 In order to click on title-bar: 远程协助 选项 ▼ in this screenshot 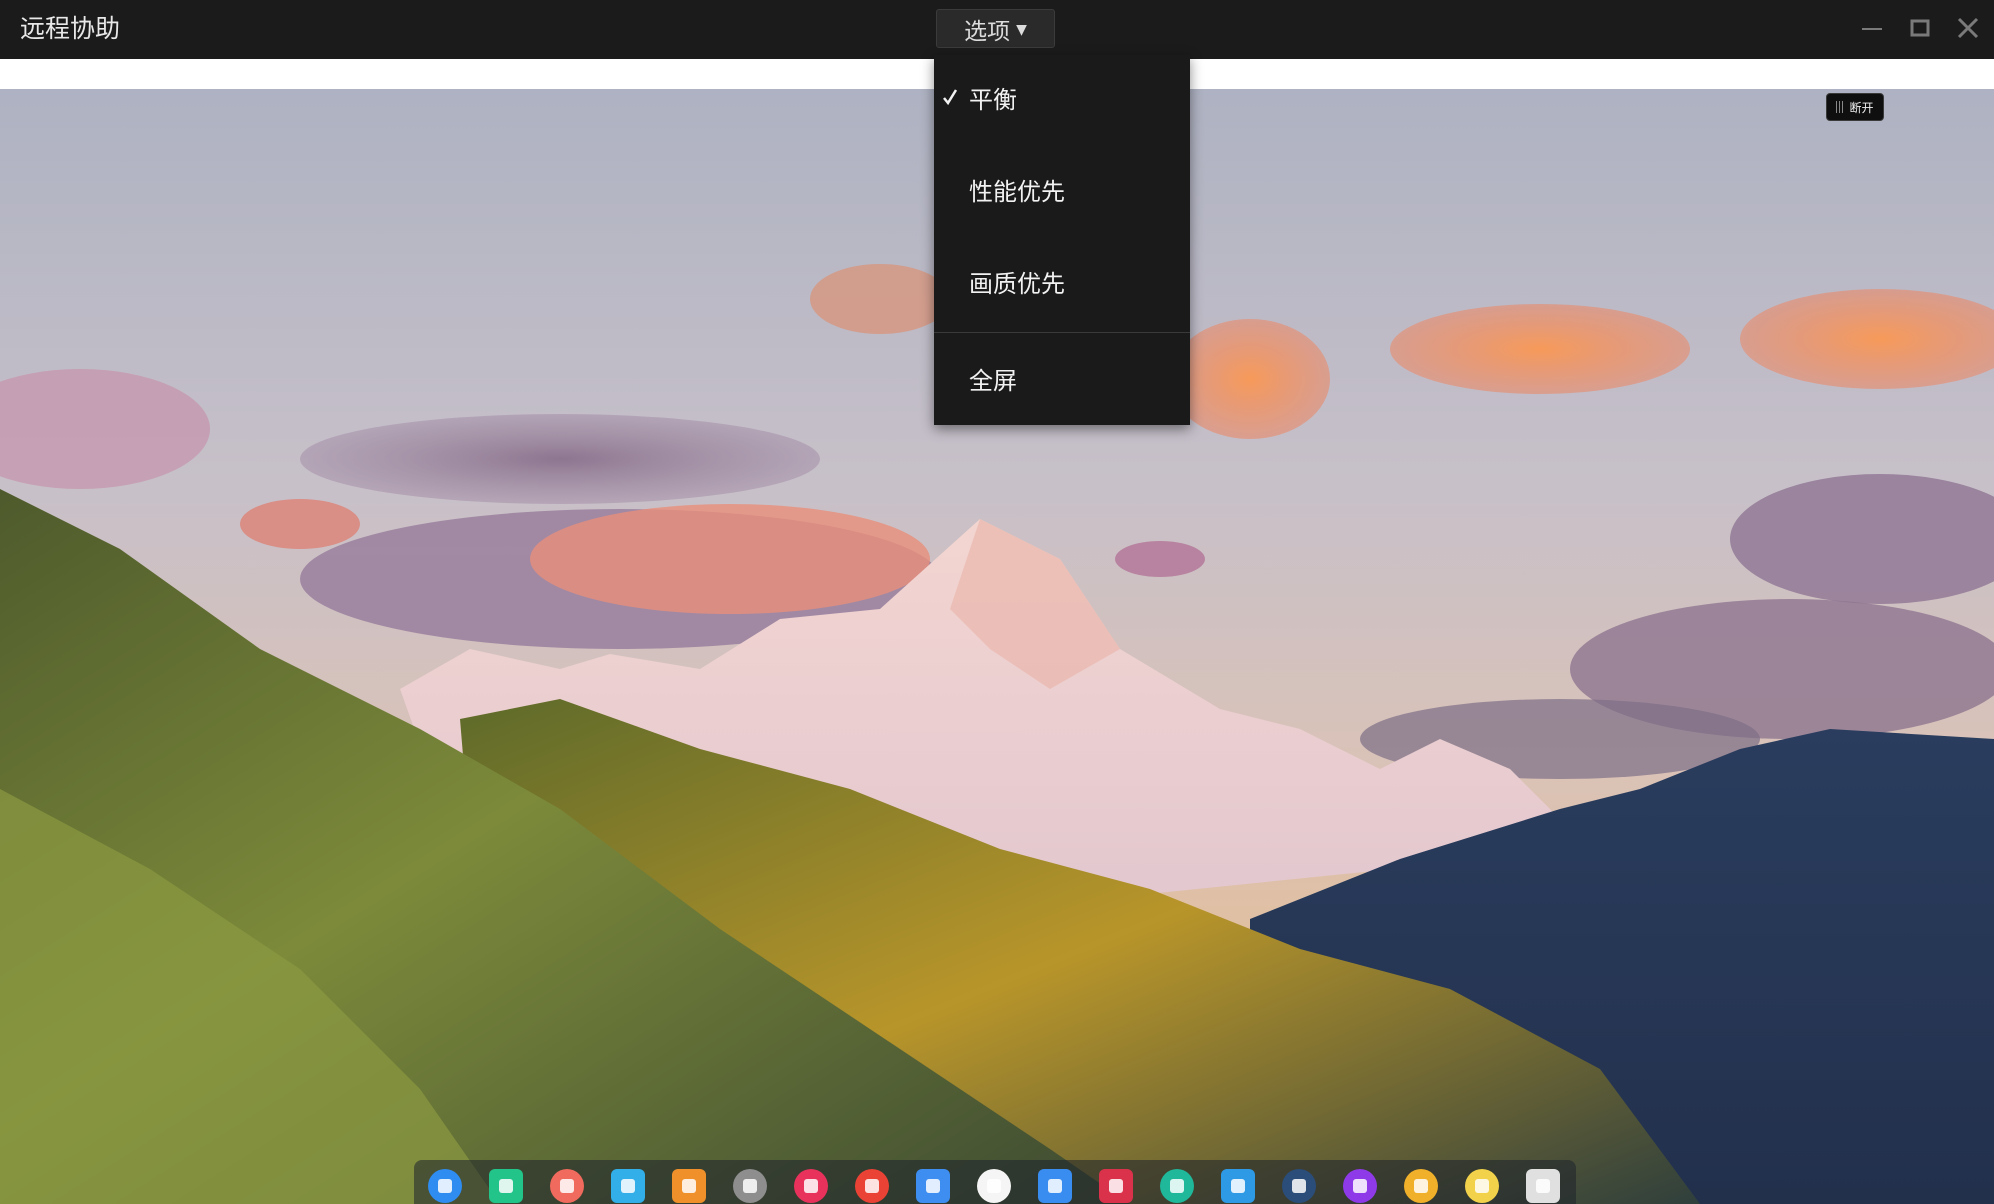, I will do `click(997, 29)`.